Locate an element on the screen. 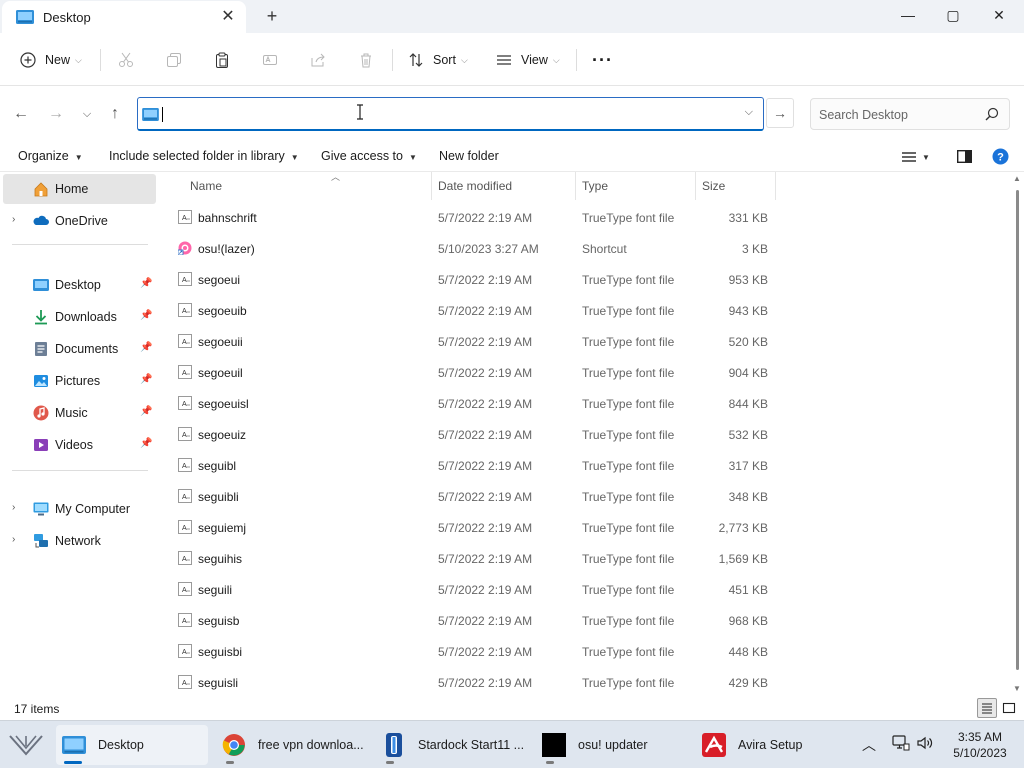 This screenshot has width=1024, height=768. search-input is located at coordinates (899, 115).